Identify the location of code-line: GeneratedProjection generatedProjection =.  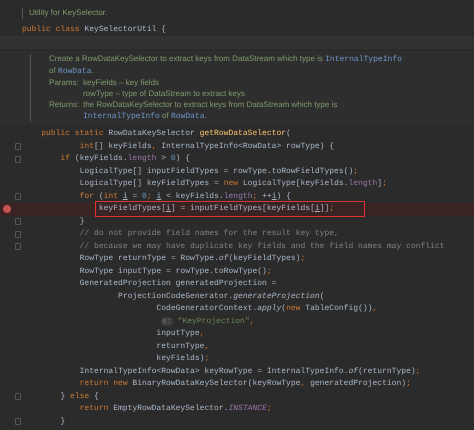
(178, 284).